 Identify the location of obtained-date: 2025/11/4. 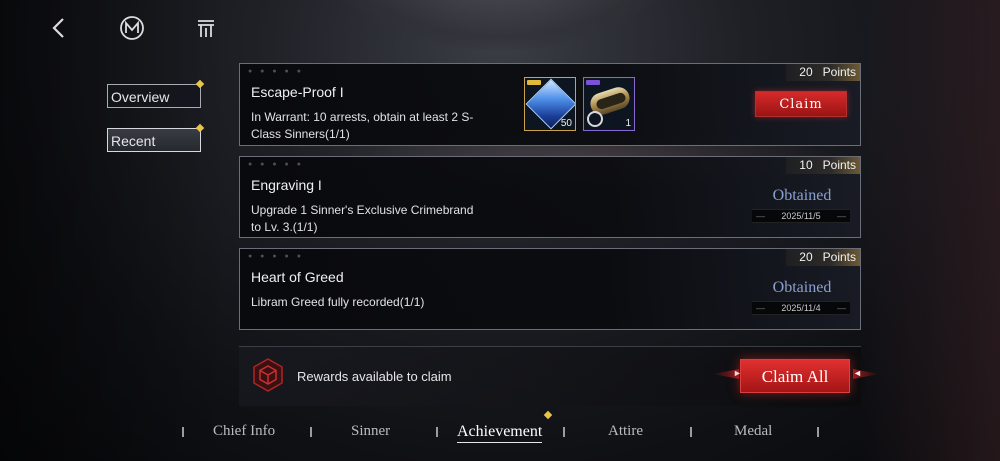
(801, 308).